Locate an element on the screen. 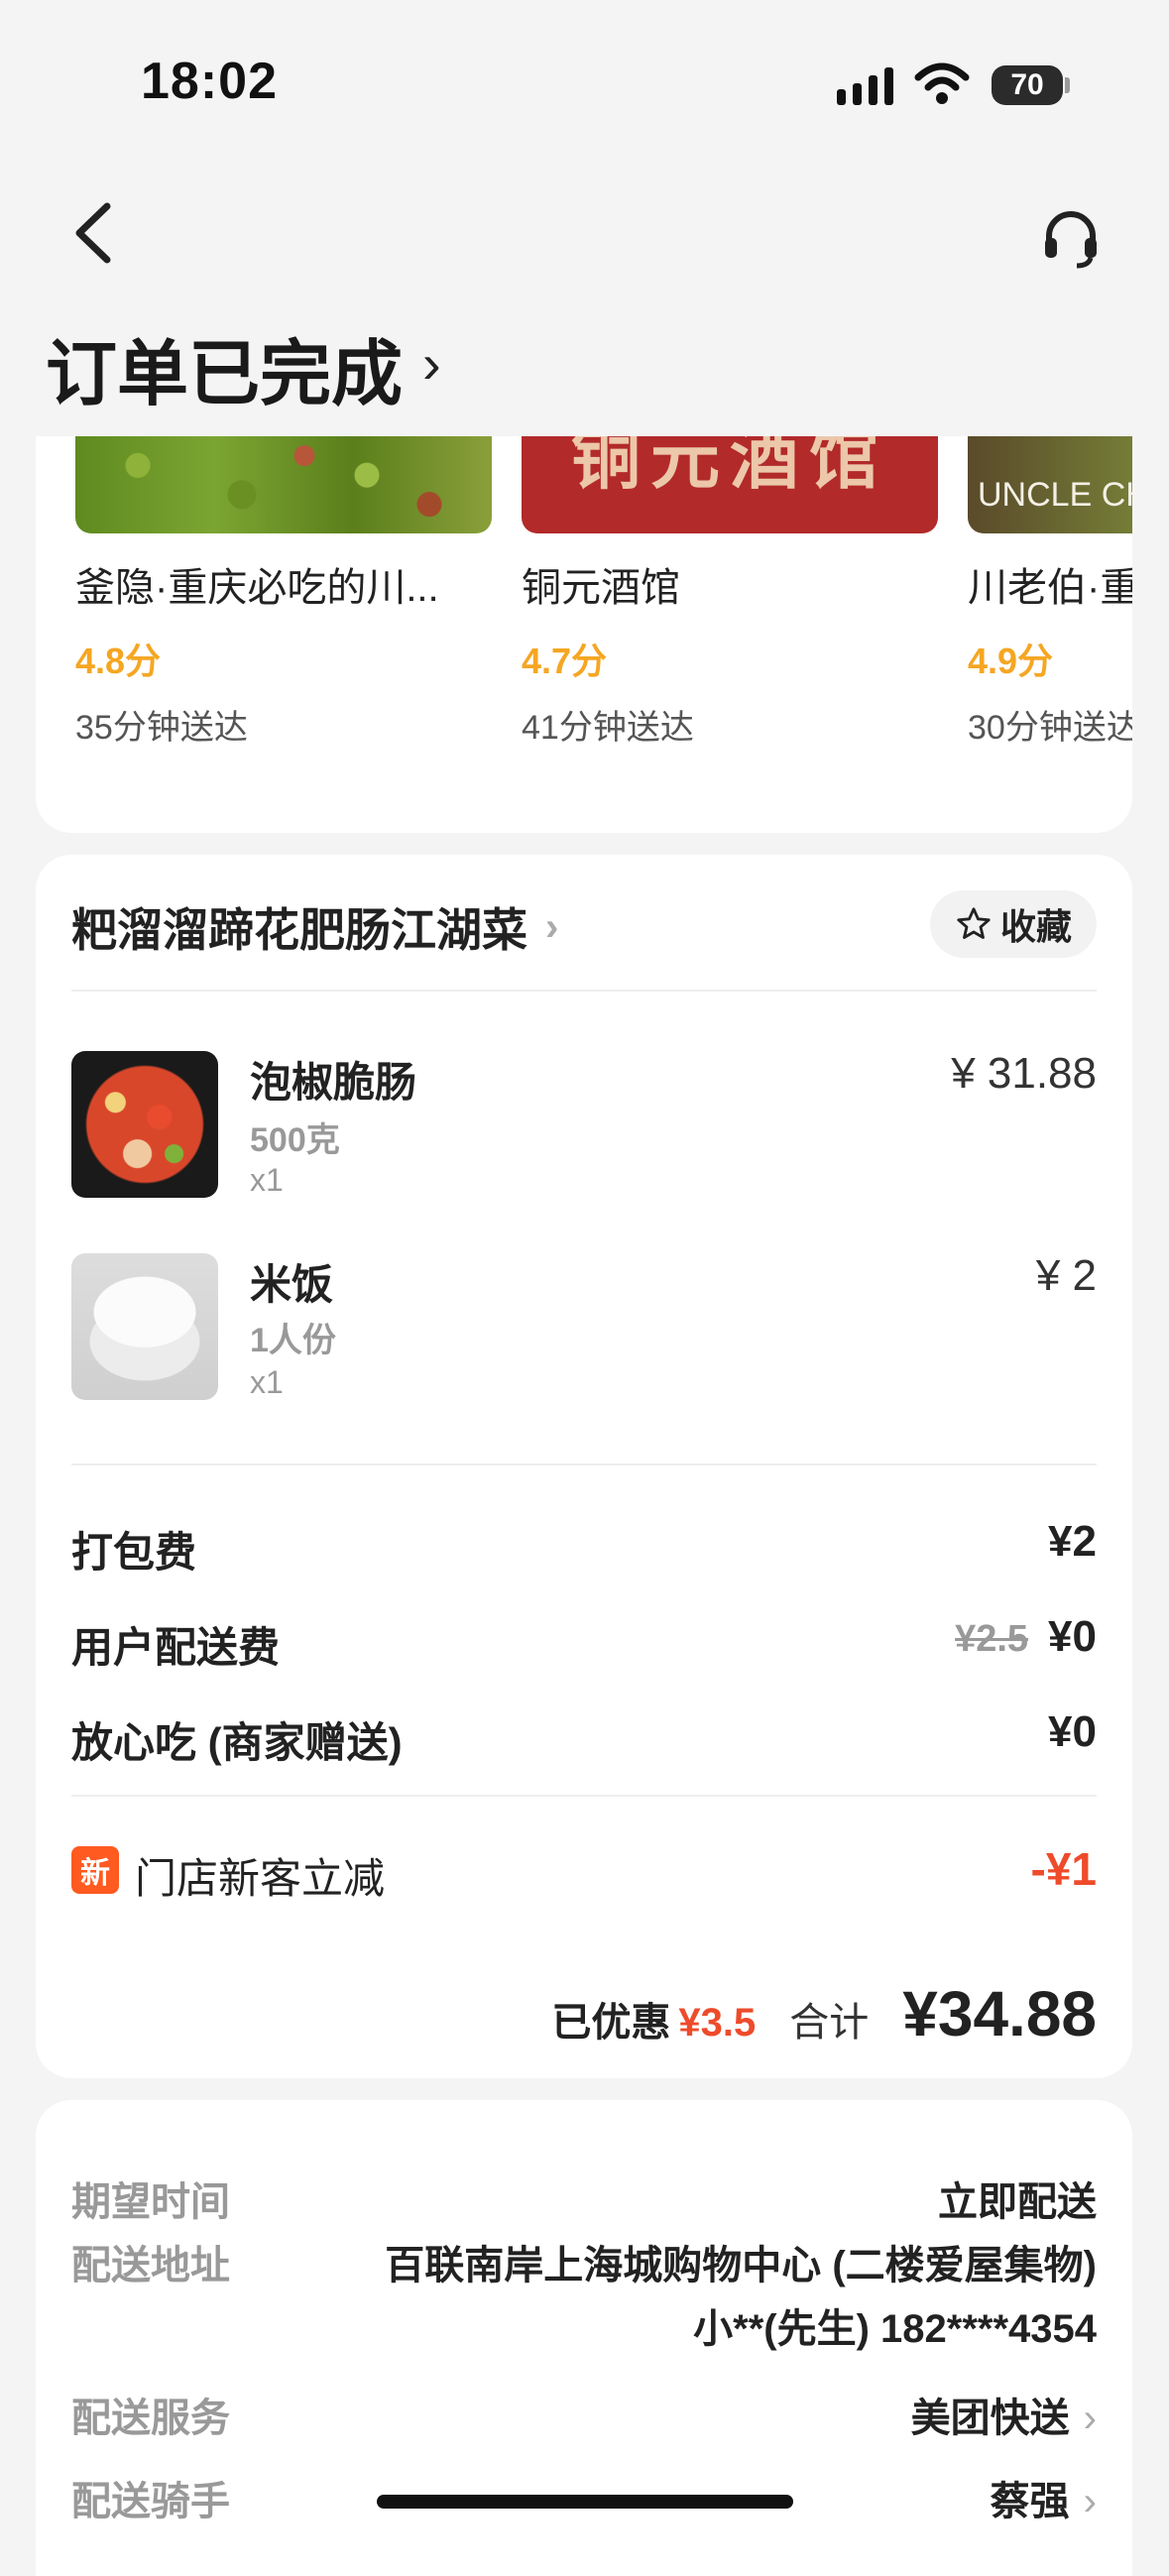  address-line-2: 小**(先生) 182****4354 is located at coordinates (895, 2329).